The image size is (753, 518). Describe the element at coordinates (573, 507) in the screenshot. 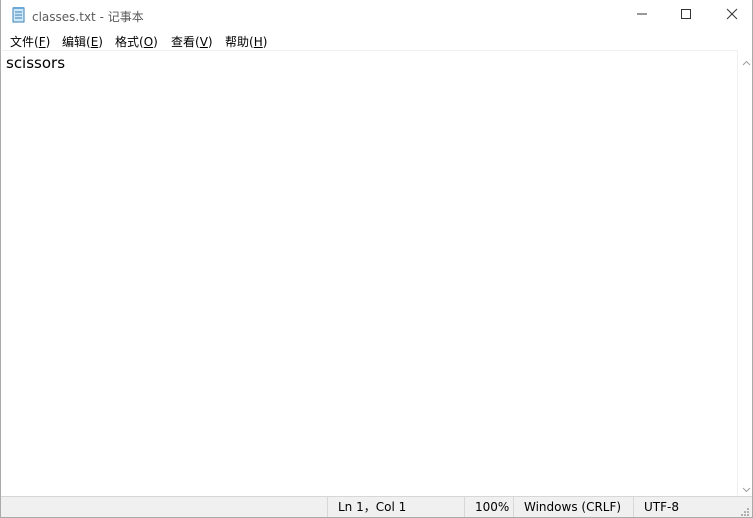

I see `status-line-ending: Windows (CRLF)` at that location.